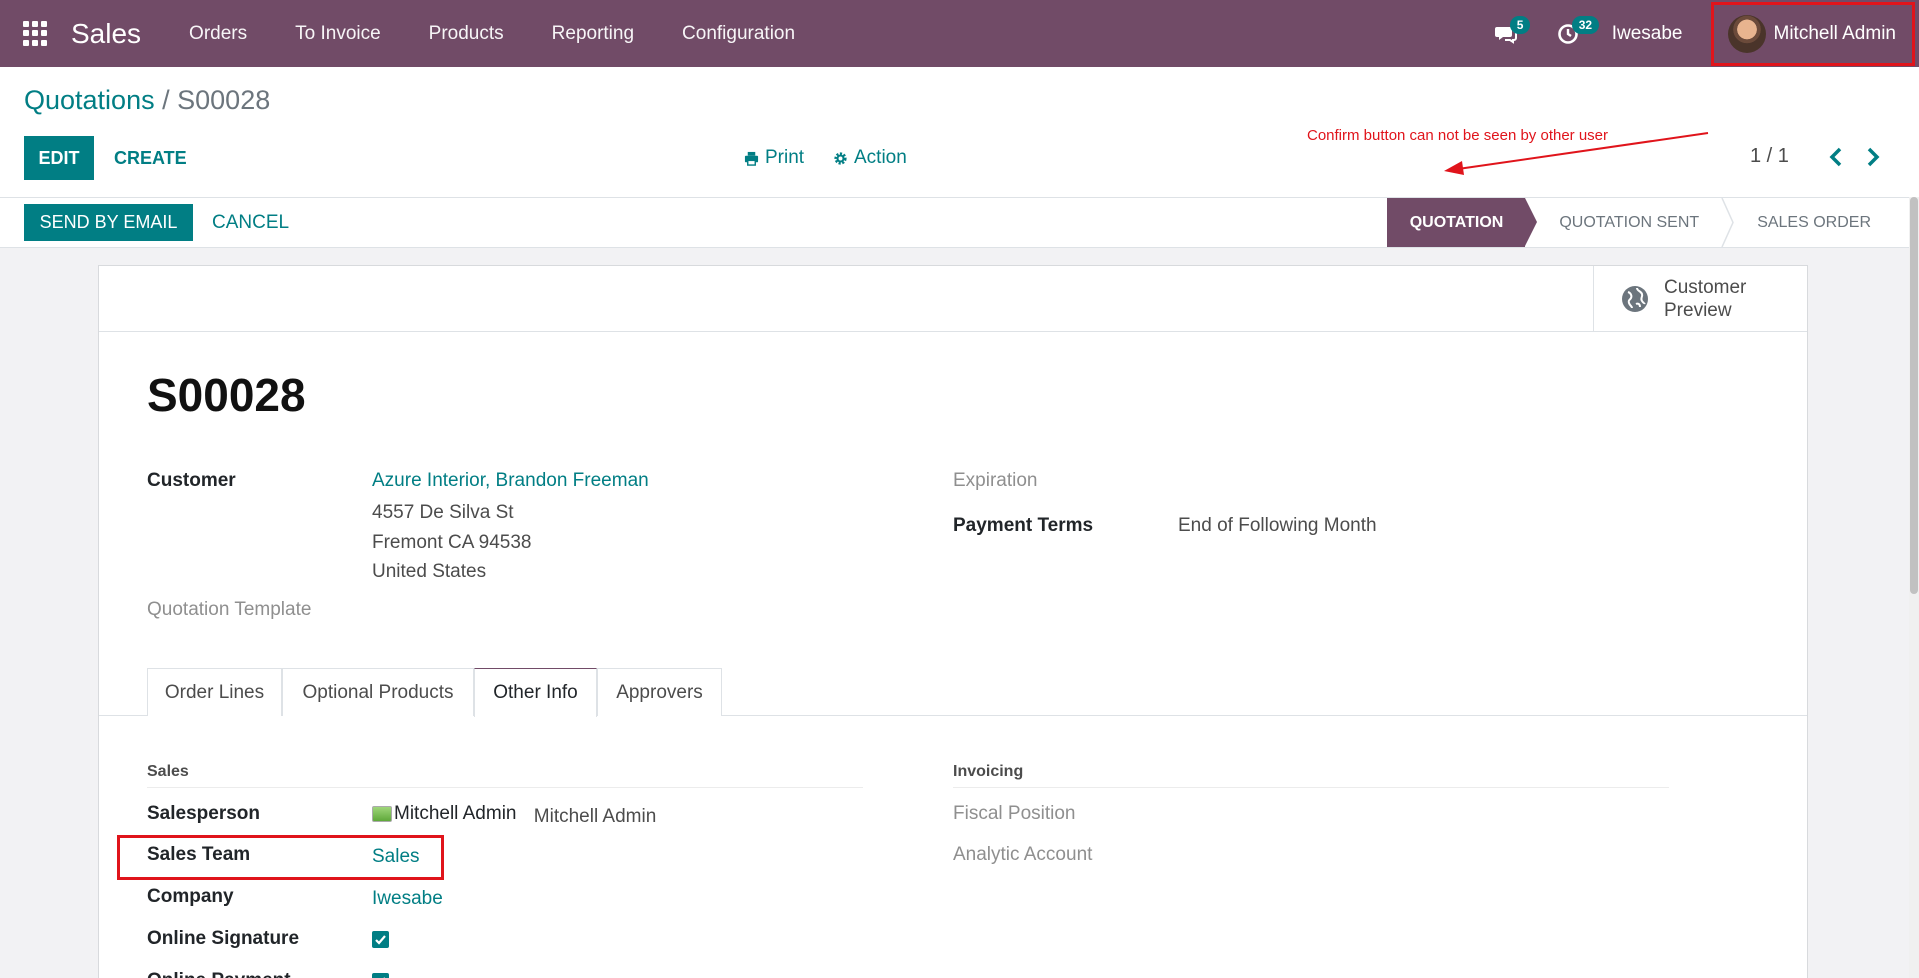 The image size is (1919, 978). Describe the element at coordinates (191, 480) in the screenshot. I see `customer-label: Customer` at that location.